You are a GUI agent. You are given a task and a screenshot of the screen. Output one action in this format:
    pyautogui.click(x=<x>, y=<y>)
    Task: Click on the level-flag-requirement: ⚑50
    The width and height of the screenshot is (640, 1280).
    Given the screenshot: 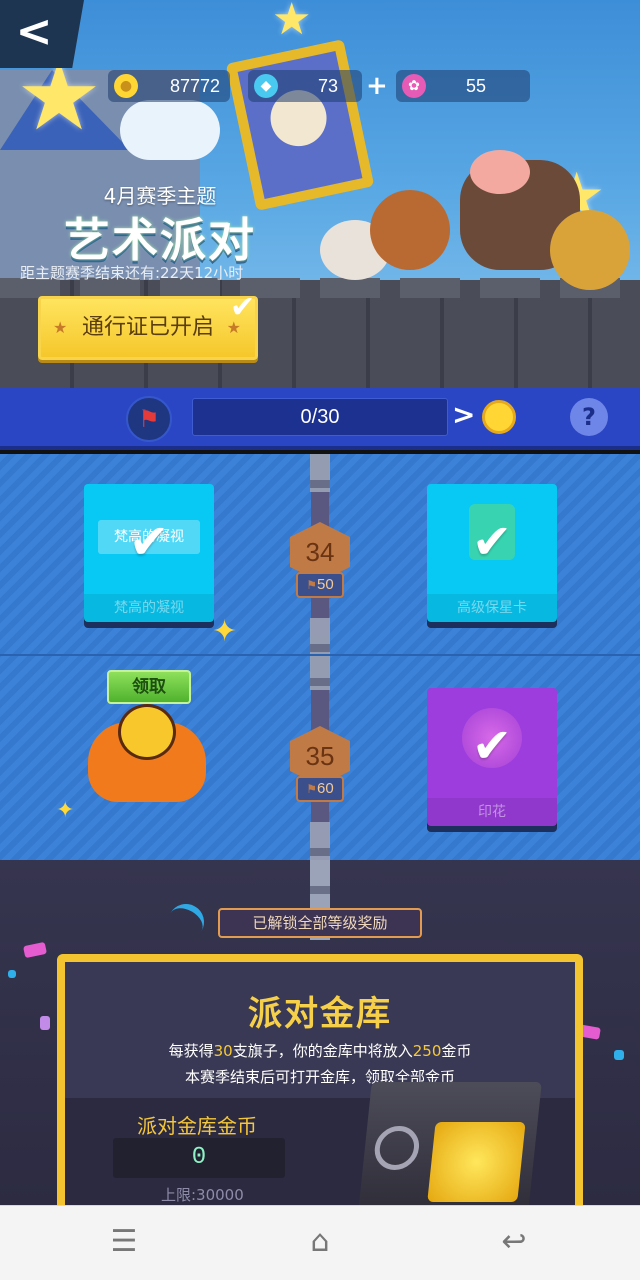 What is the action you would take?
    pyautogui.click(x=320, y=585)
    